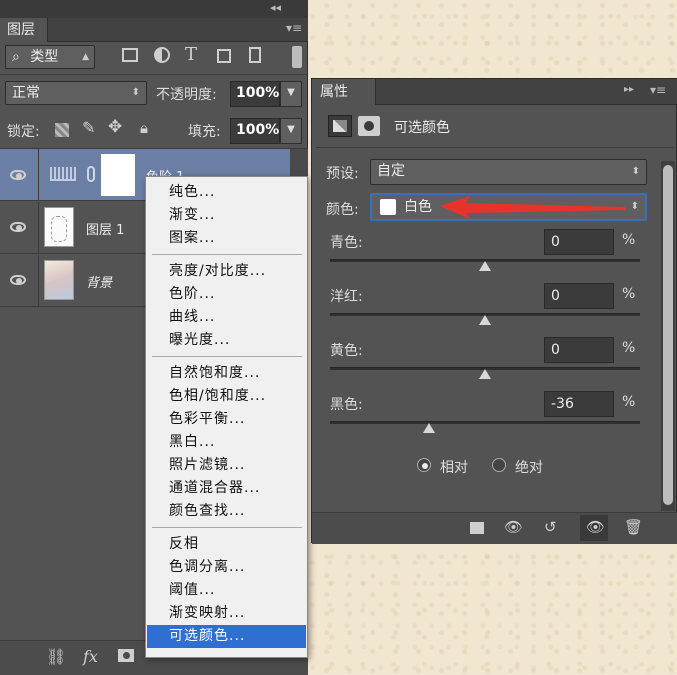  I want to click on search-icon: ⌕, so click(16, 57).